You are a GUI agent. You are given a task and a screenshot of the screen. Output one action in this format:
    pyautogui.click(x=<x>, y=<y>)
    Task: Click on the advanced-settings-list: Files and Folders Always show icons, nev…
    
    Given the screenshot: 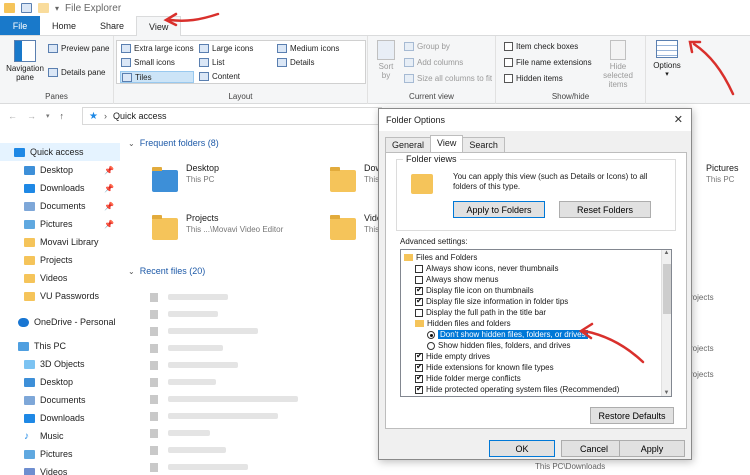 What is the action you would take?
    pyautogui.click(x=536, y=323)
    